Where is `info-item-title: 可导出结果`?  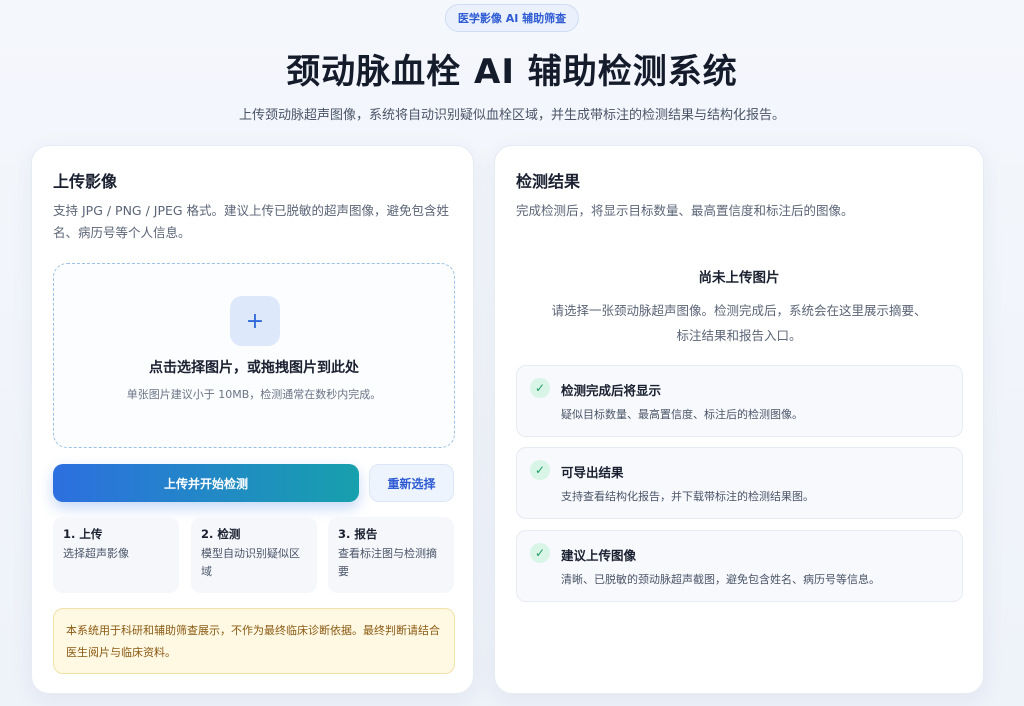
info-item-title: 可导出结果 is located at coordinates (592, 472).